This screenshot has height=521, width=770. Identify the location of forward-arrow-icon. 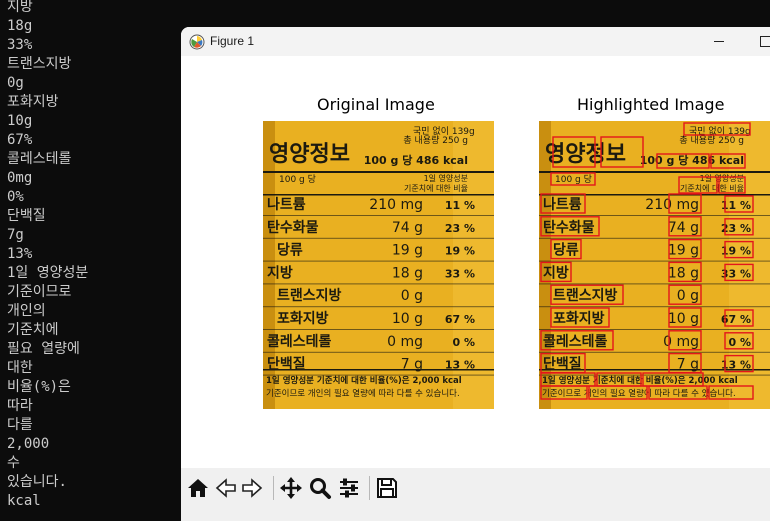
(252, 488).